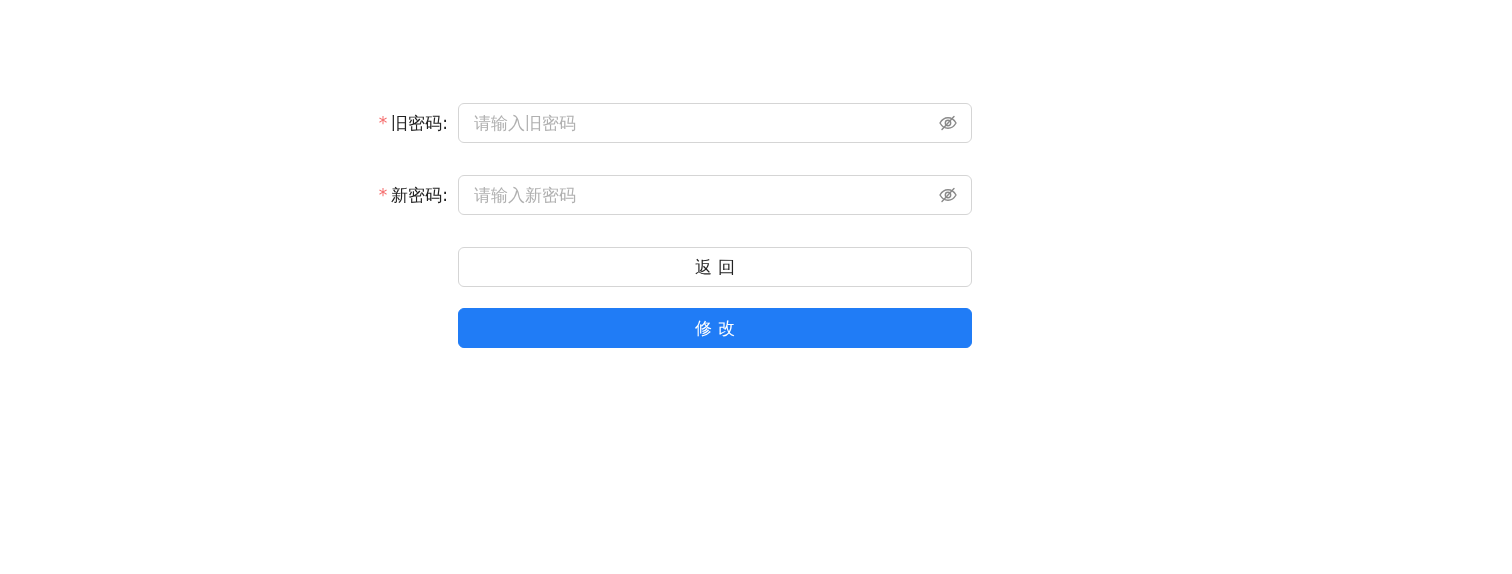  I want to click on submit-button: 修 改, so click(715, 328).